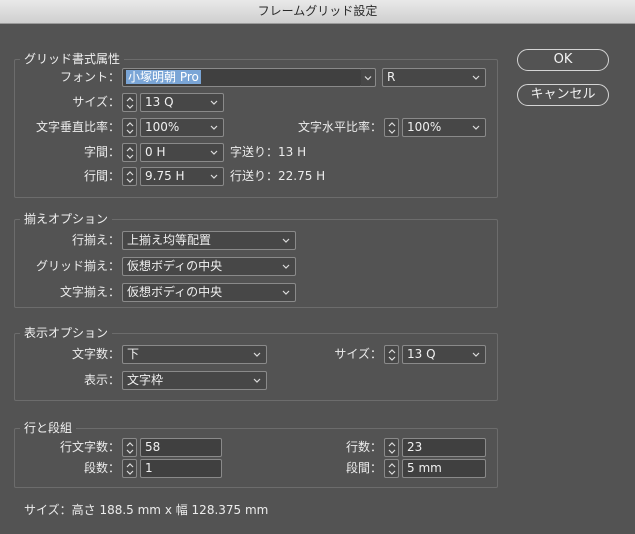  Describe the element at coordinates (95, 354) in the screenshot. I see `char-count-label: 文字数：` at that location.